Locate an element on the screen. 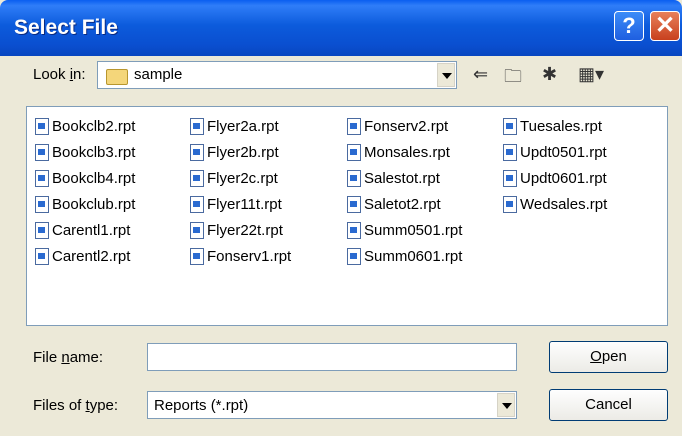 The height and width of the screenshot is (436, 682). list-item: Updt0501.rpt is located at coordinates (555, 152).